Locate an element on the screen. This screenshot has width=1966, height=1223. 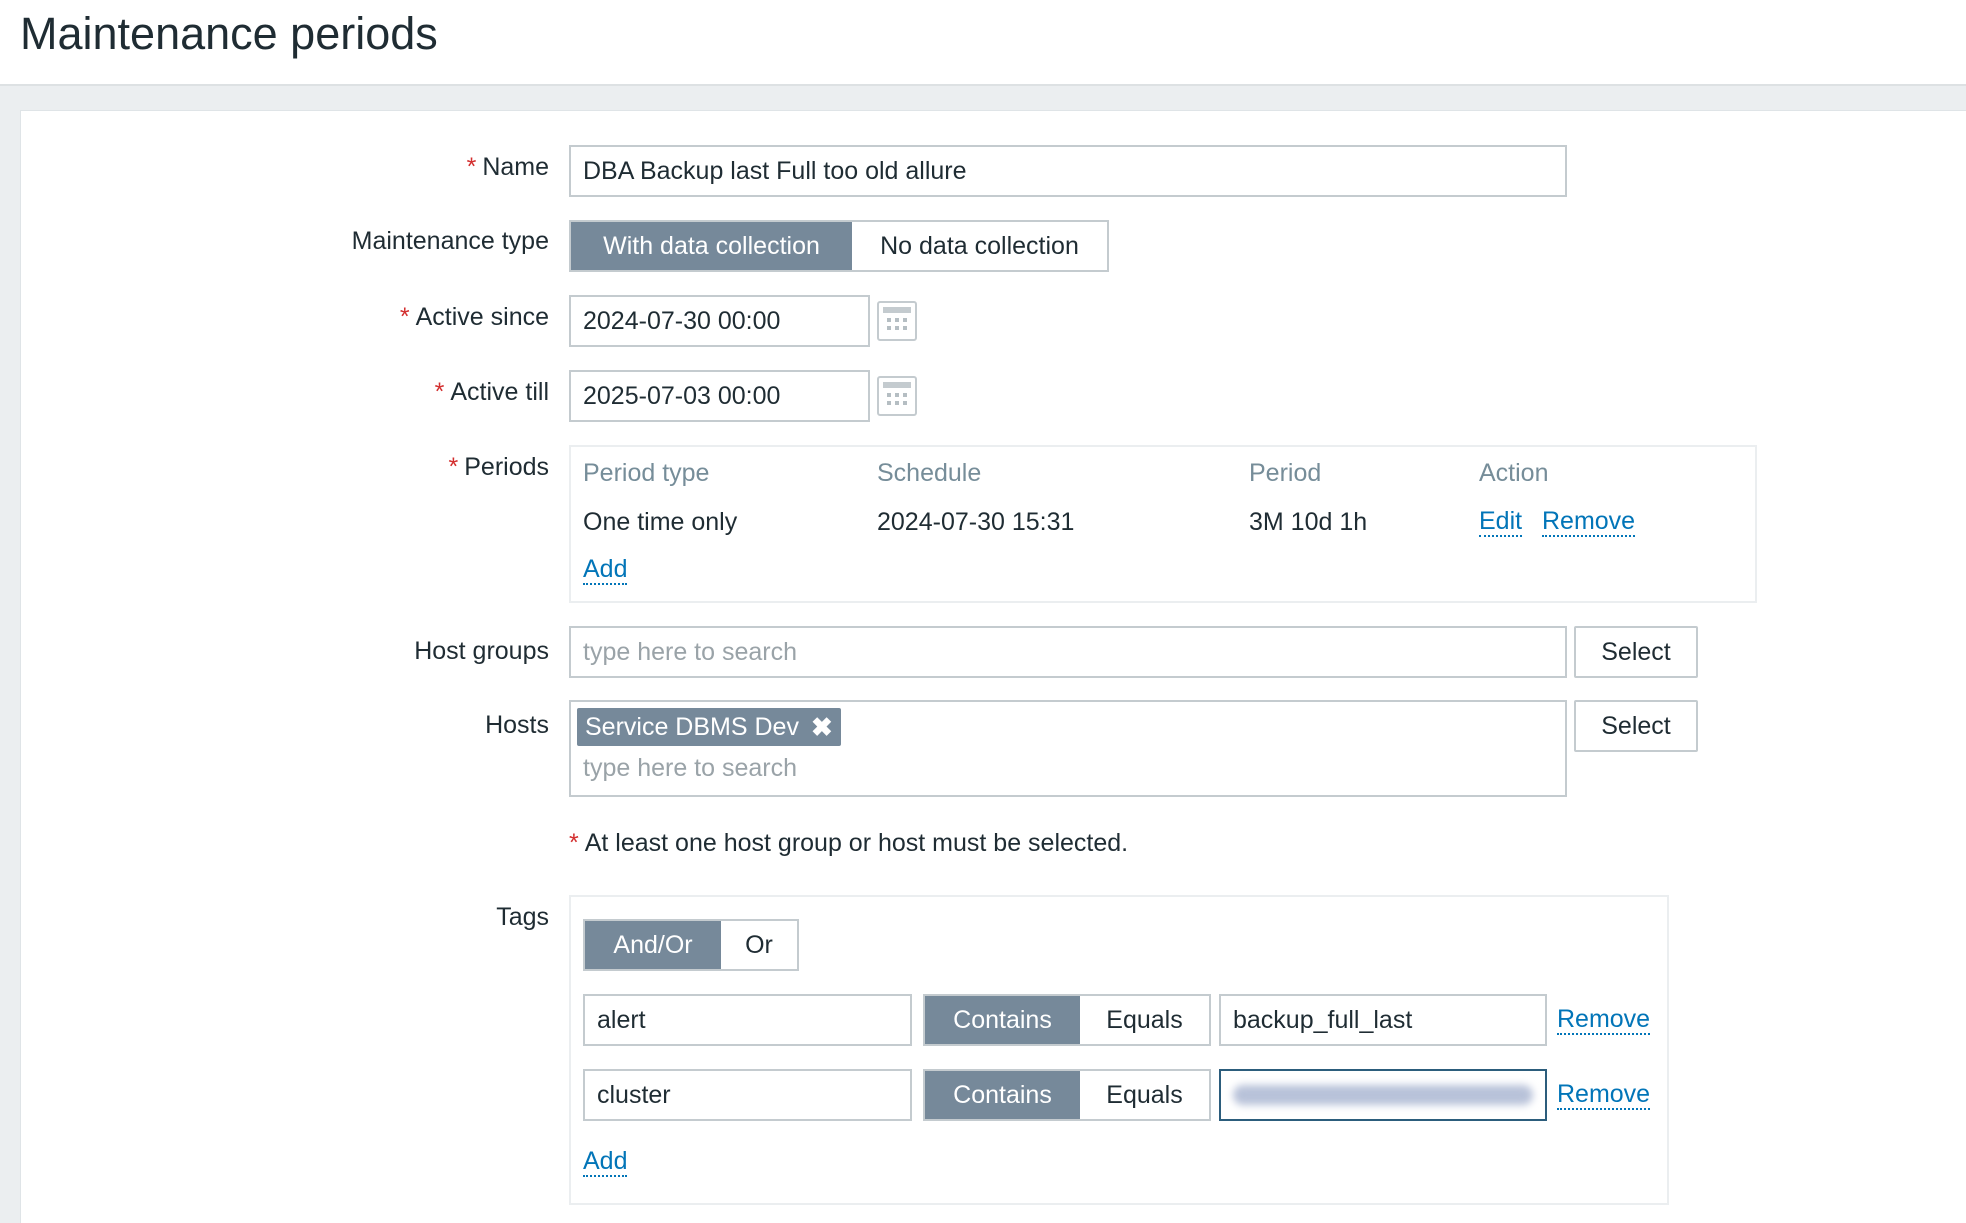
tag-value-input-redacted is located at coordinates (1383, 1095).